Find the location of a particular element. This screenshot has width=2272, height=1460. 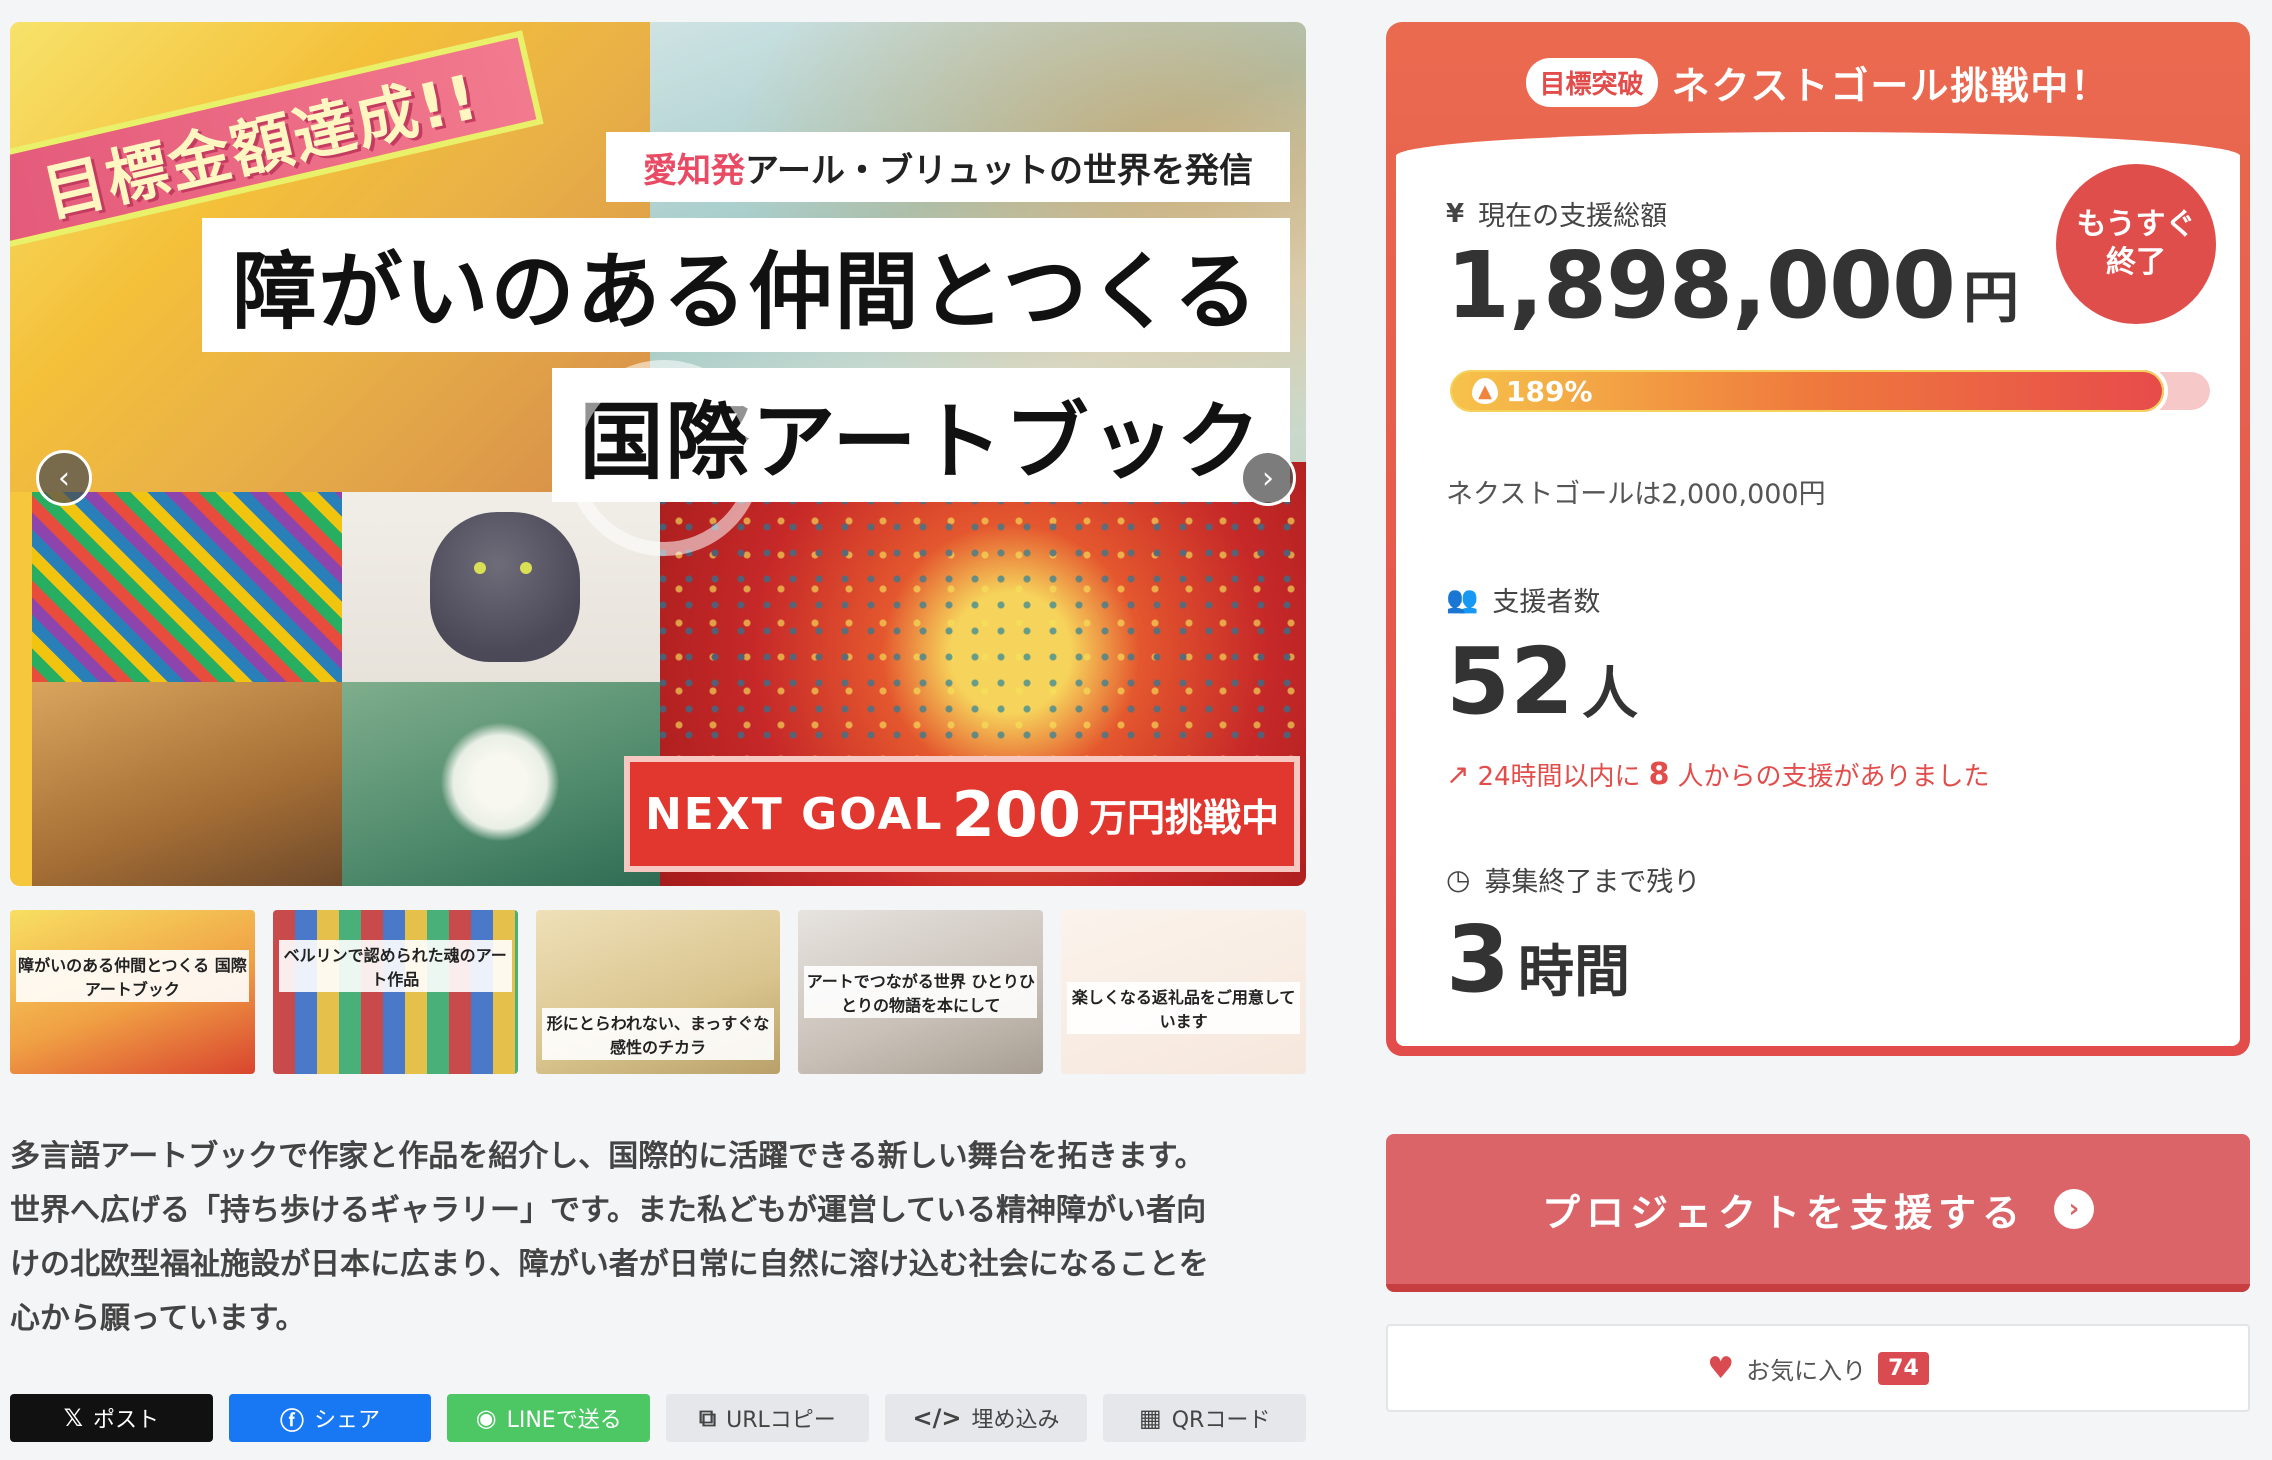

thumbnail-caption: 楽しくなる返礼品をご用意しています is located at coordinates (1183, 1008).